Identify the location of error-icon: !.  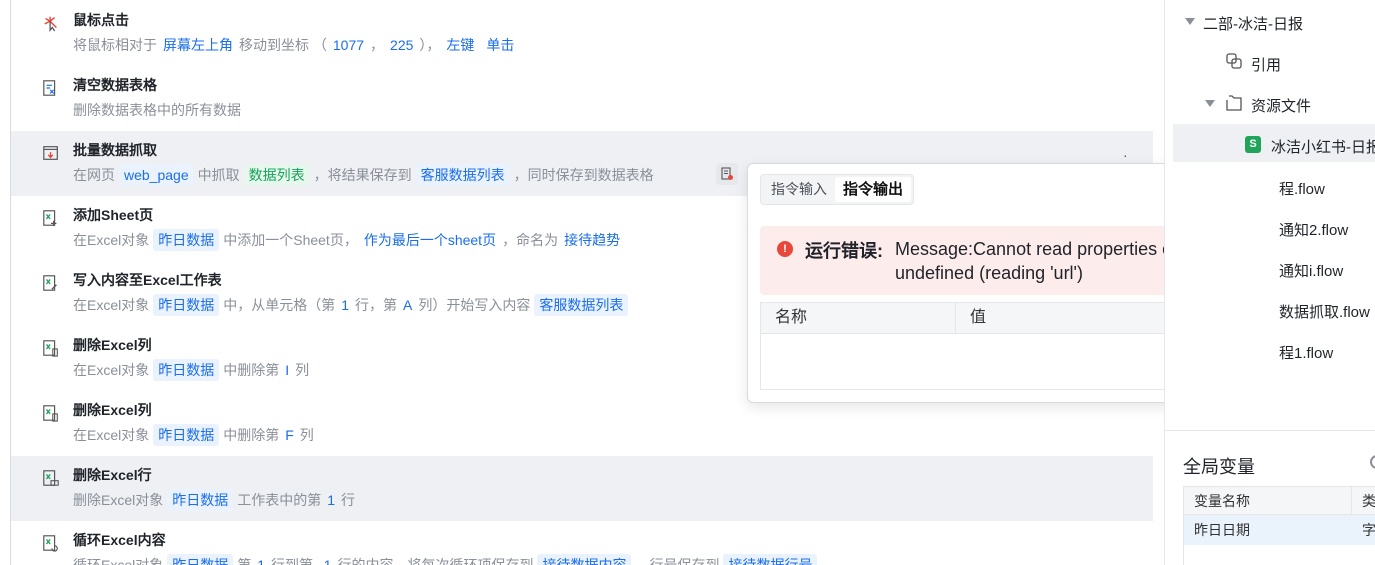
(785, 249).